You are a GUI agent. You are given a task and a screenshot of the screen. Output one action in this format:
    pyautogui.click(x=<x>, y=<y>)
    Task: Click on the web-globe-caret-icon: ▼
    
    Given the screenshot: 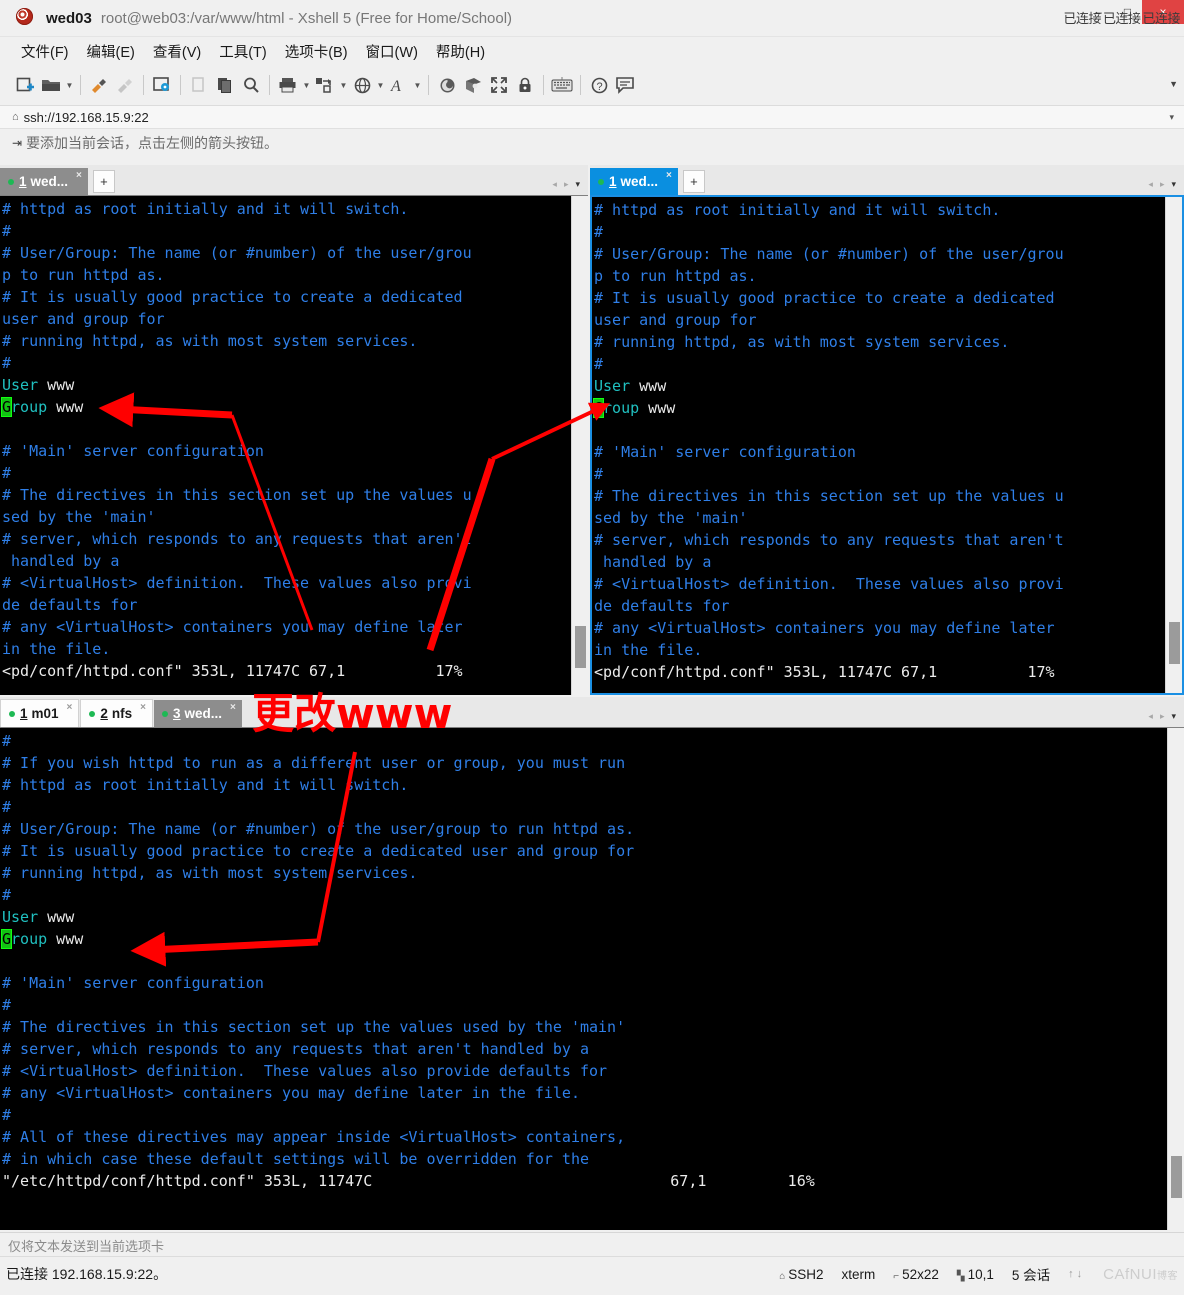 What is the action you would take?
    pyautogui.click(x=380, y=85)
    